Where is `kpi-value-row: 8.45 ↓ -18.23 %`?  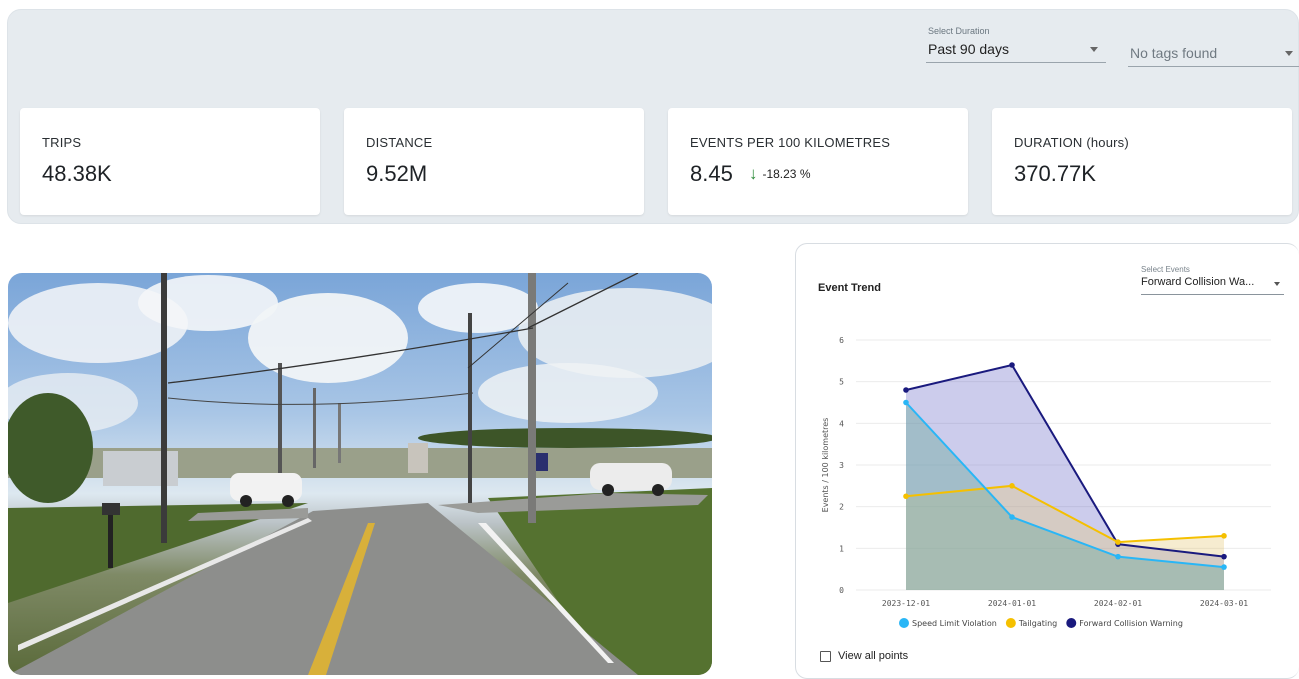
kpi-value-row: 8.45 ↓ -18.23 % is located at coordinates (750, 174).